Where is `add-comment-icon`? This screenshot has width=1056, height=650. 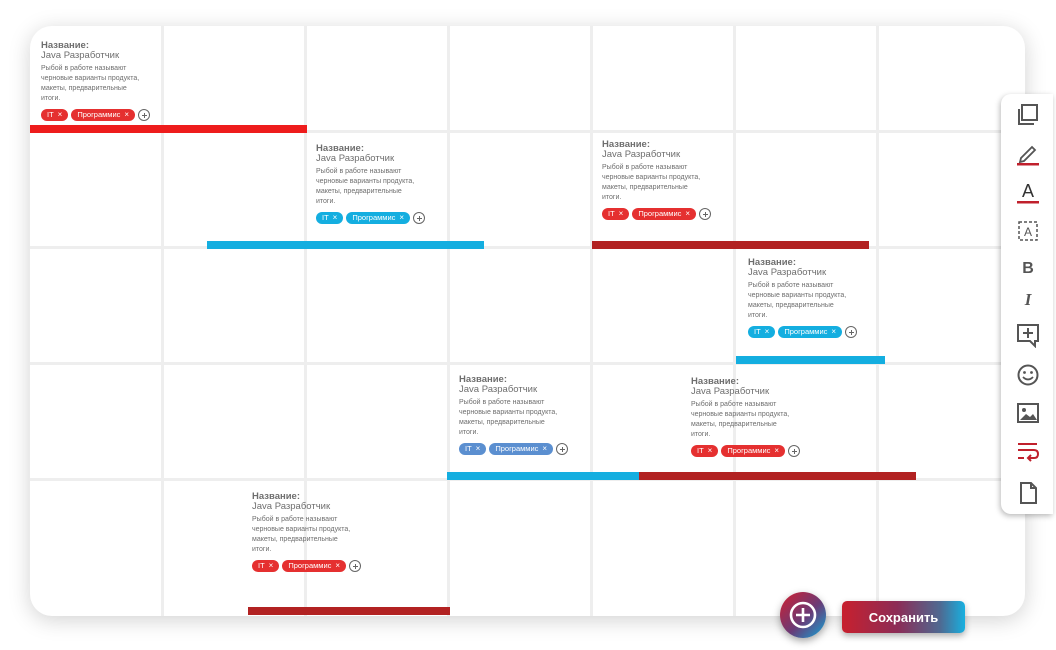 add-comment-icon is located at coordinates (1028, 335).